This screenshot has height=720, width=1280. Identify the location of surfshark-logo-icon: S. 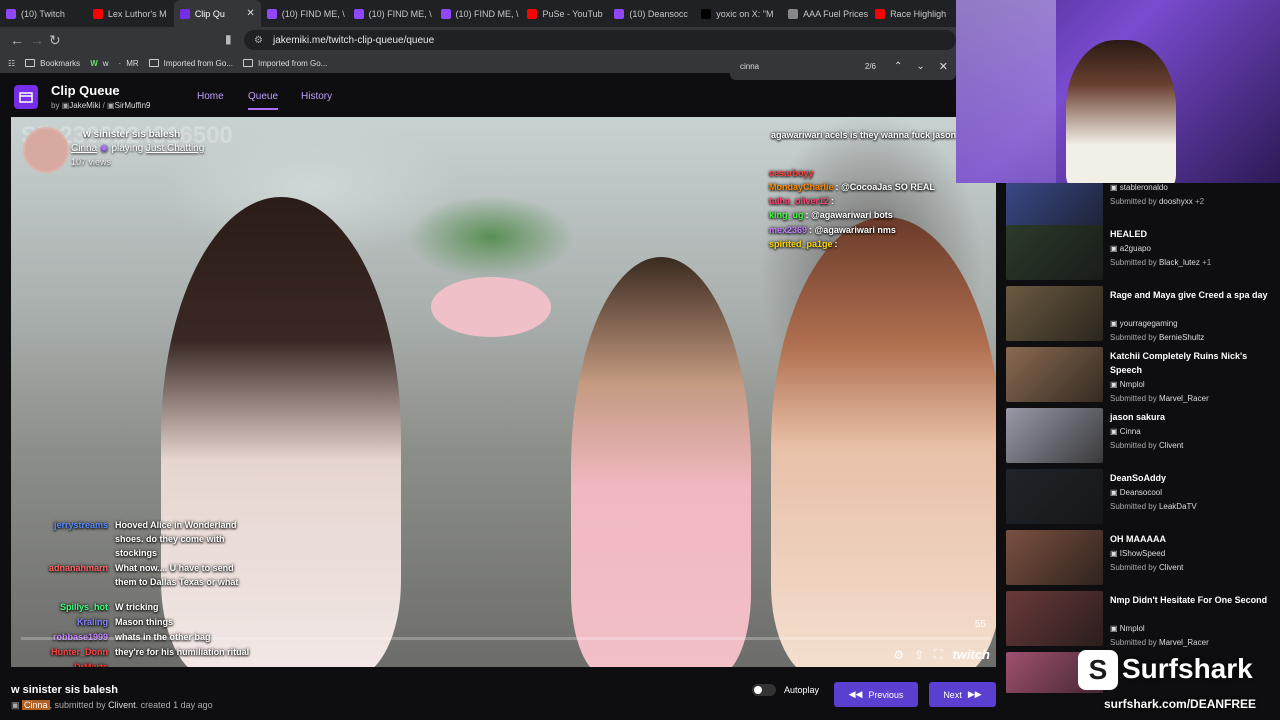
(1098, 670).